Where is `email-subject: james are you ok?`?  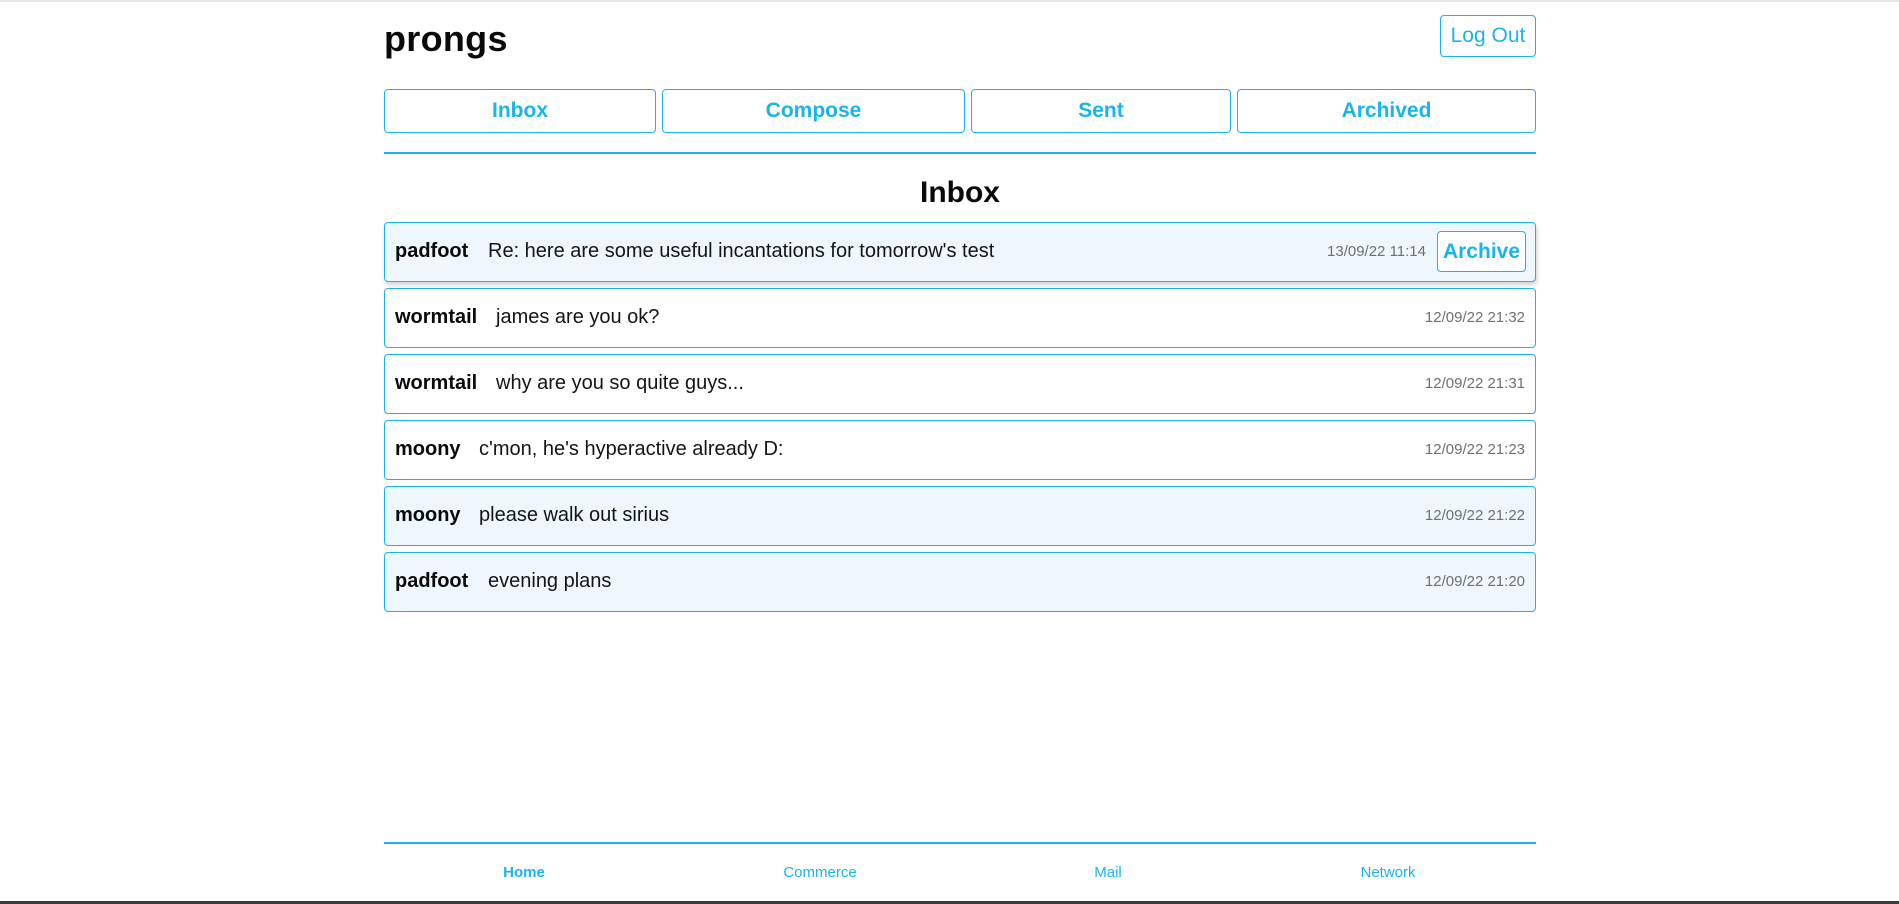 email-subject: james are you ok? is located at coordinates (578, 317).